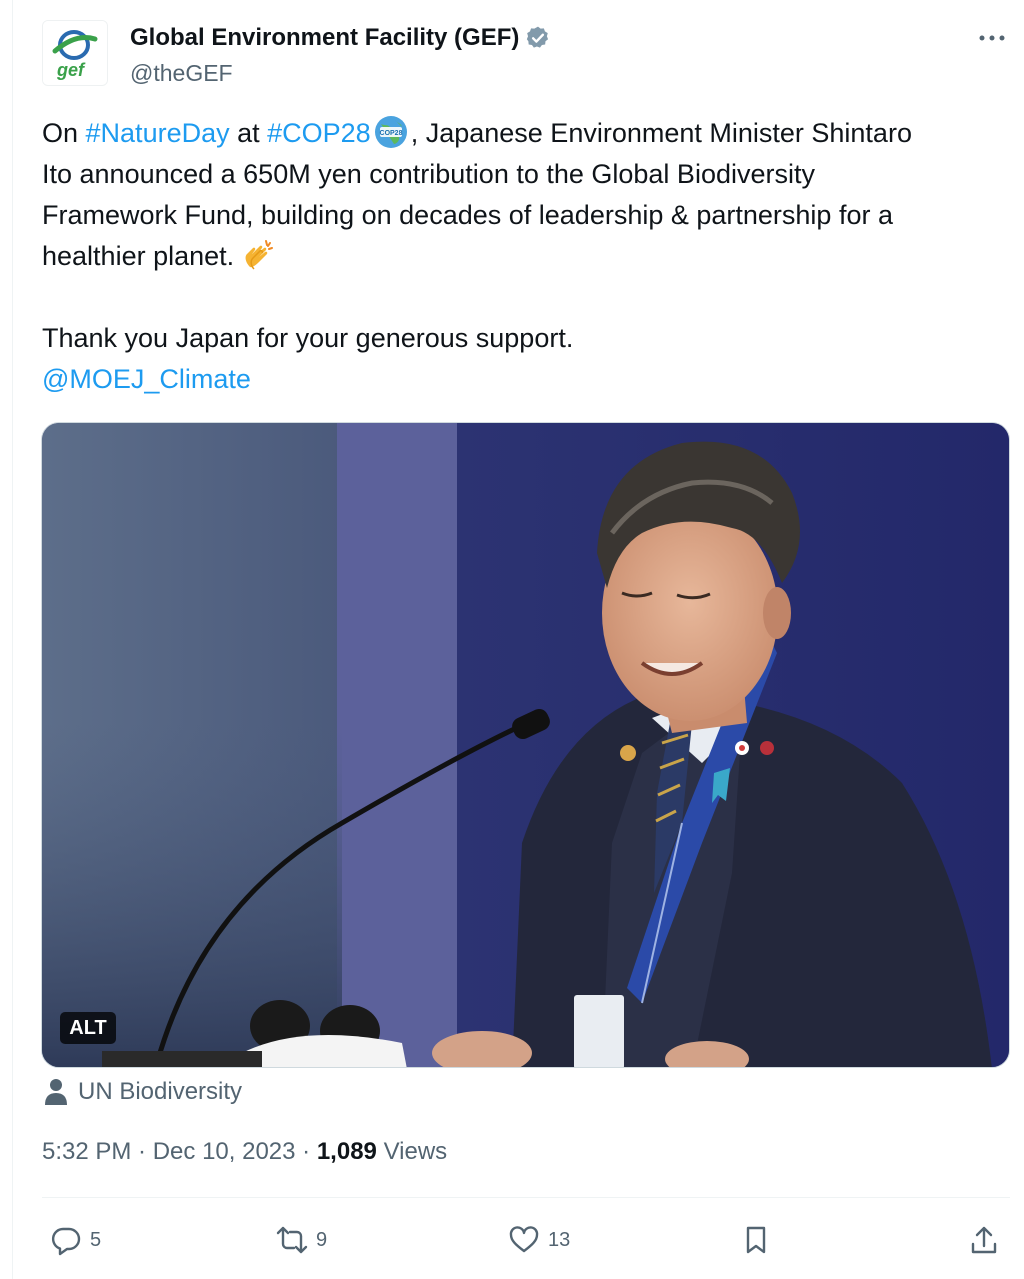 This screenshot has height=1279, width=1024. Describe the element at coordinates (86, 1151) in the screenshot. I see `tweet-time: 5:32 PM` at that location.